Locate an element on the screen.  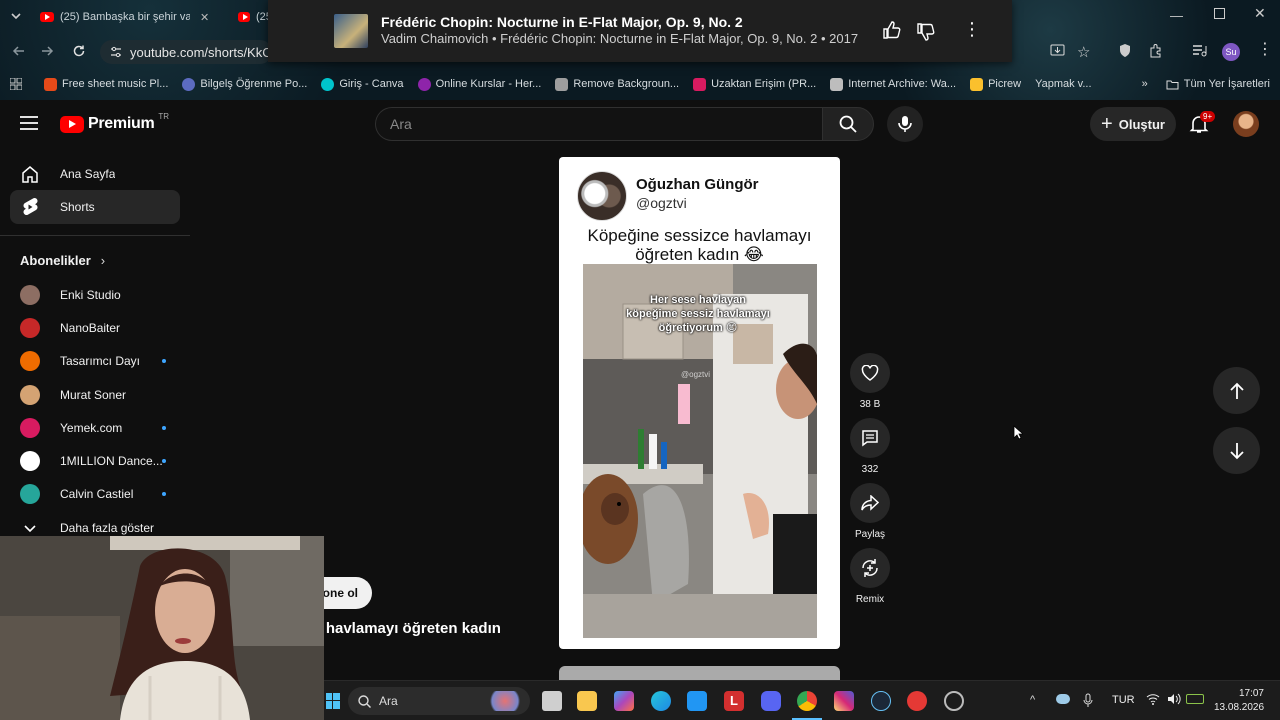
shorts-icon is located at coordinates (30, 207).